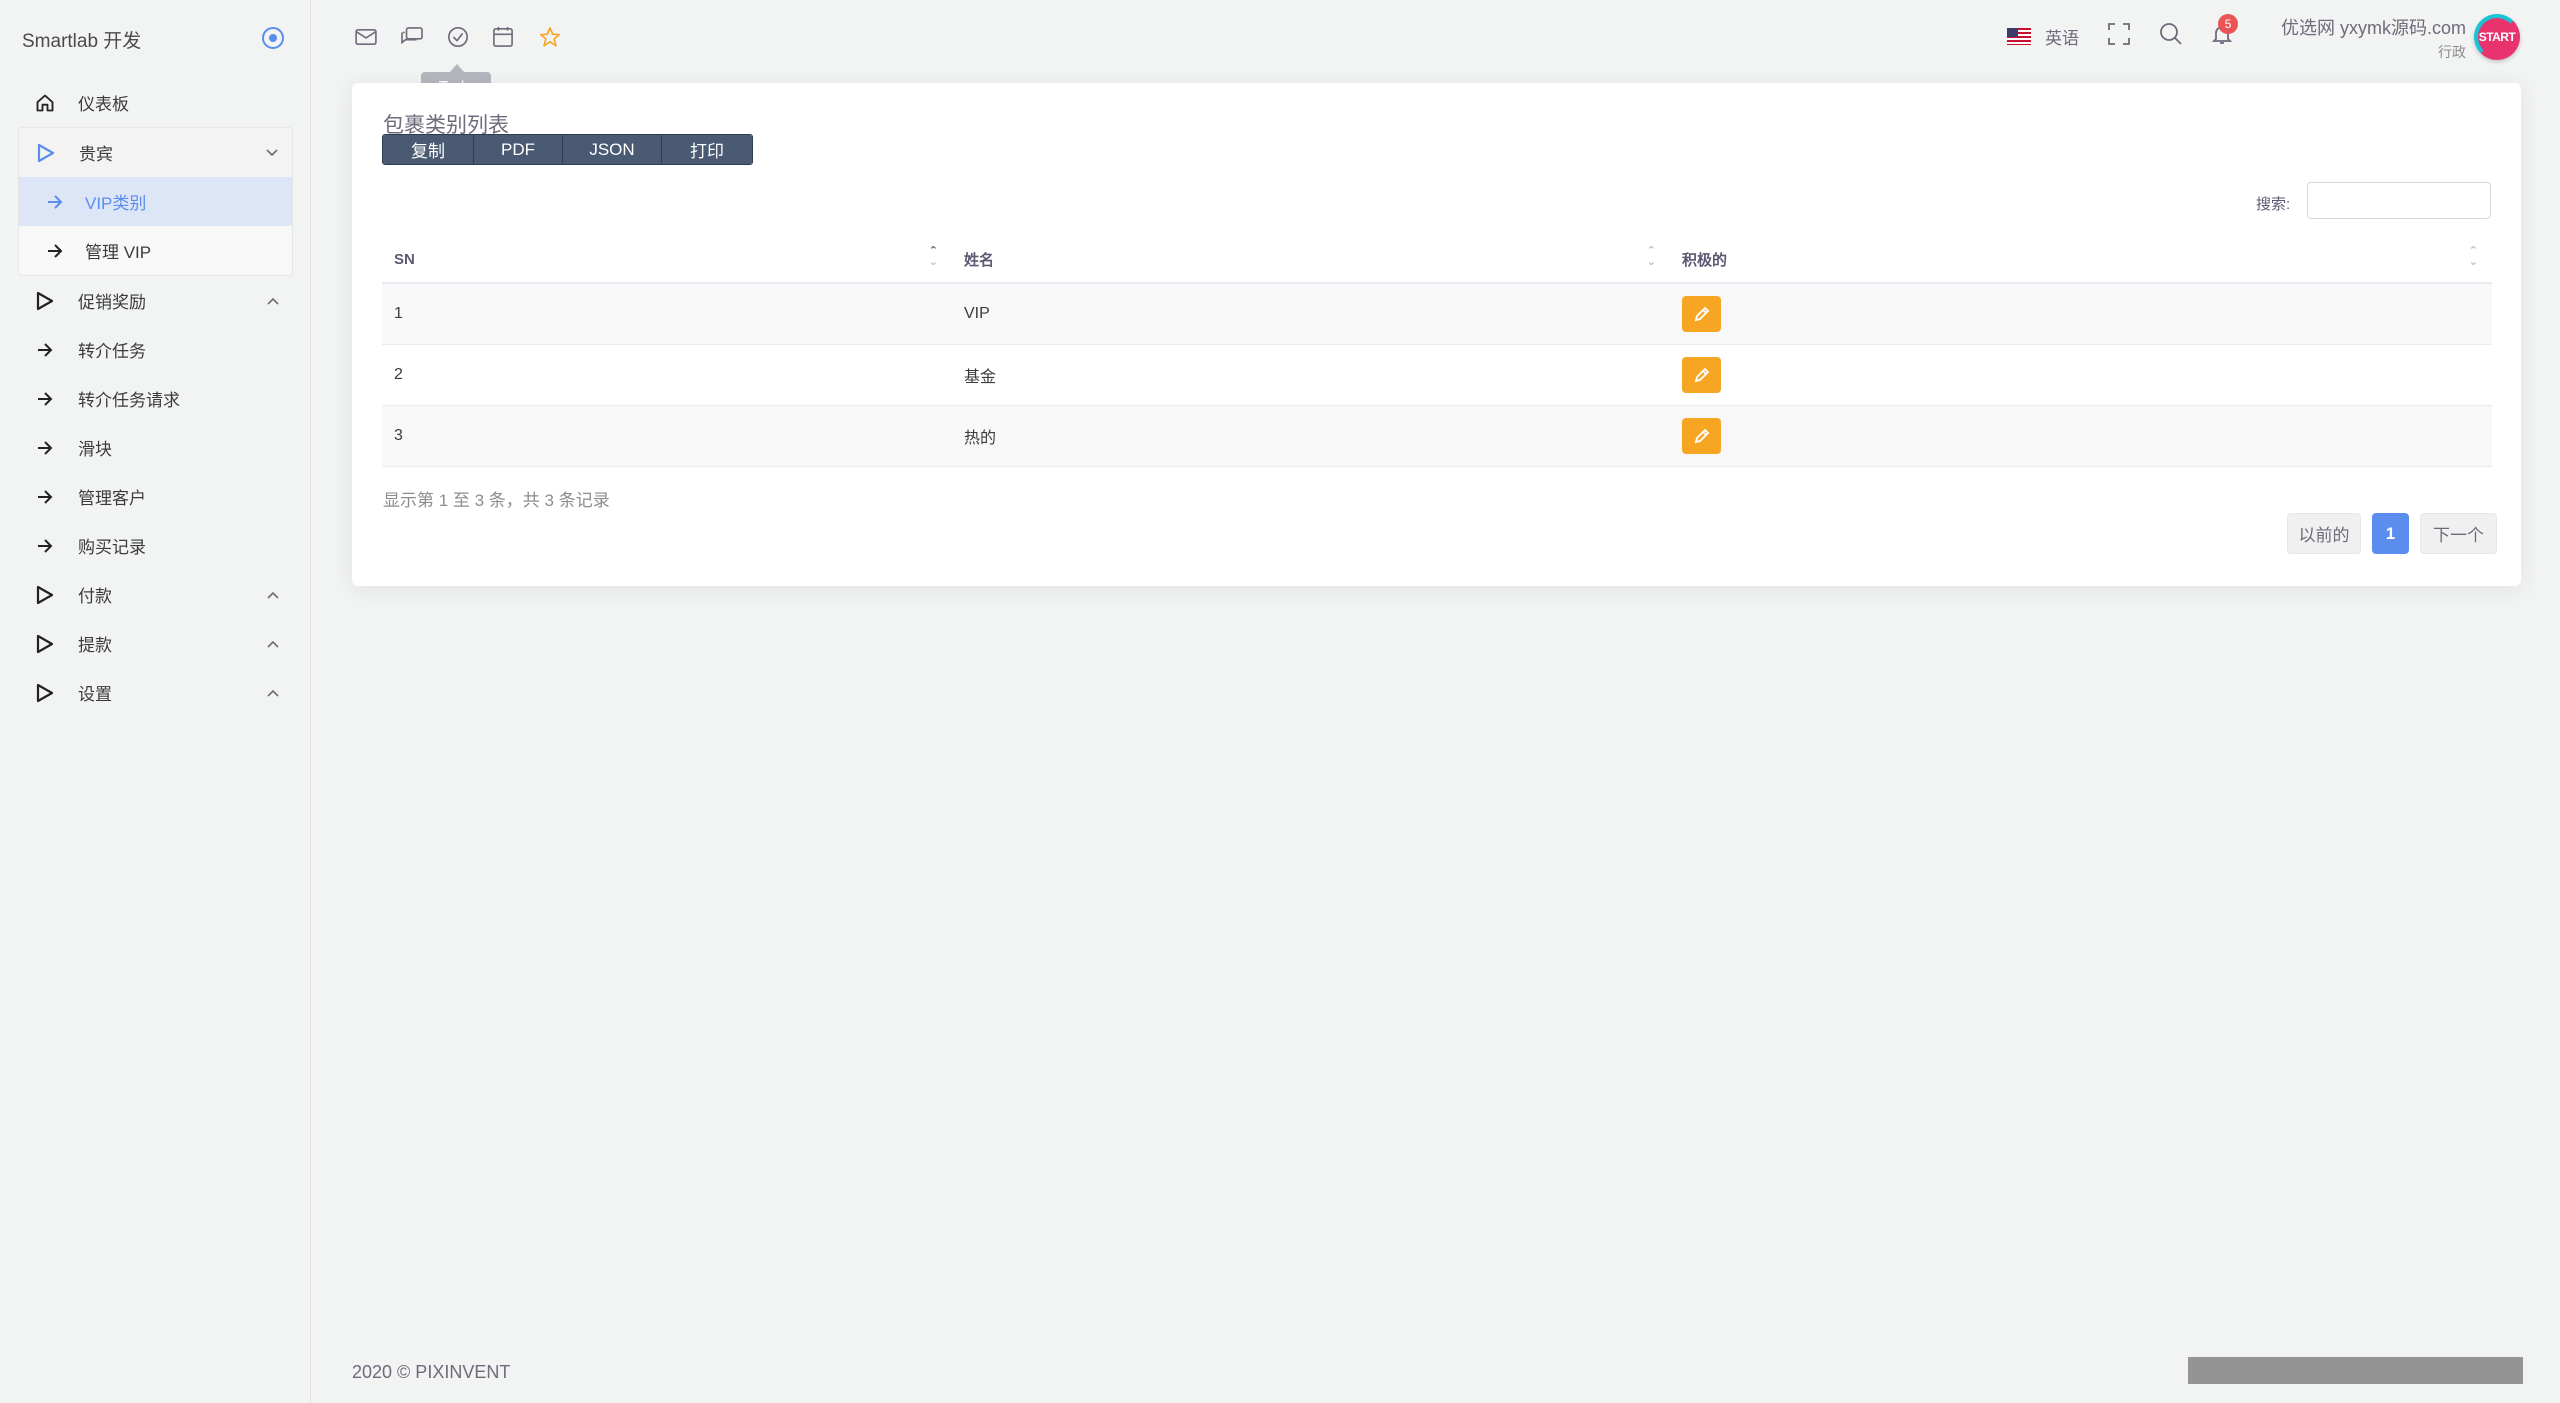  I want to click on column-header-label: SN, so click(404, 259).